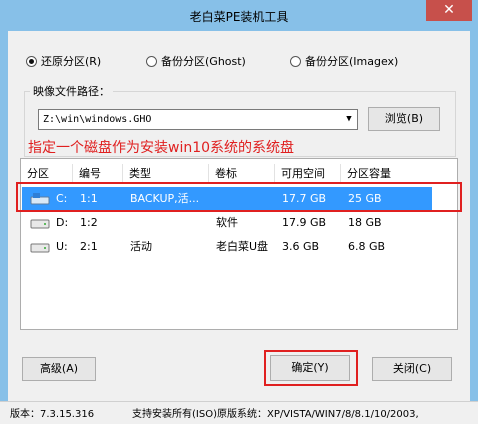 The width and height of the screenshot is (478, 424). What do you see at coordinates (242, 246) in the screenshot?
I see `cell-label: 老白菜U盘` at bounding box center [242, 246].